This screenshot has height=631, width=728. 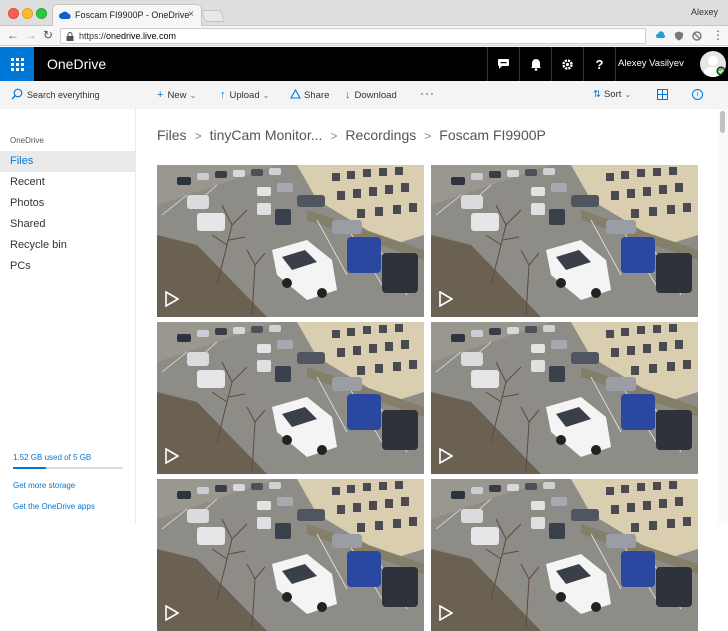 I want to click on sidebar-item-photos: Photos, so click(x=68, y=203).